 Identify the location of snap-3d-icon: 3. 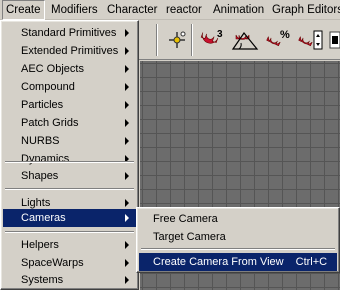
(212, 40).